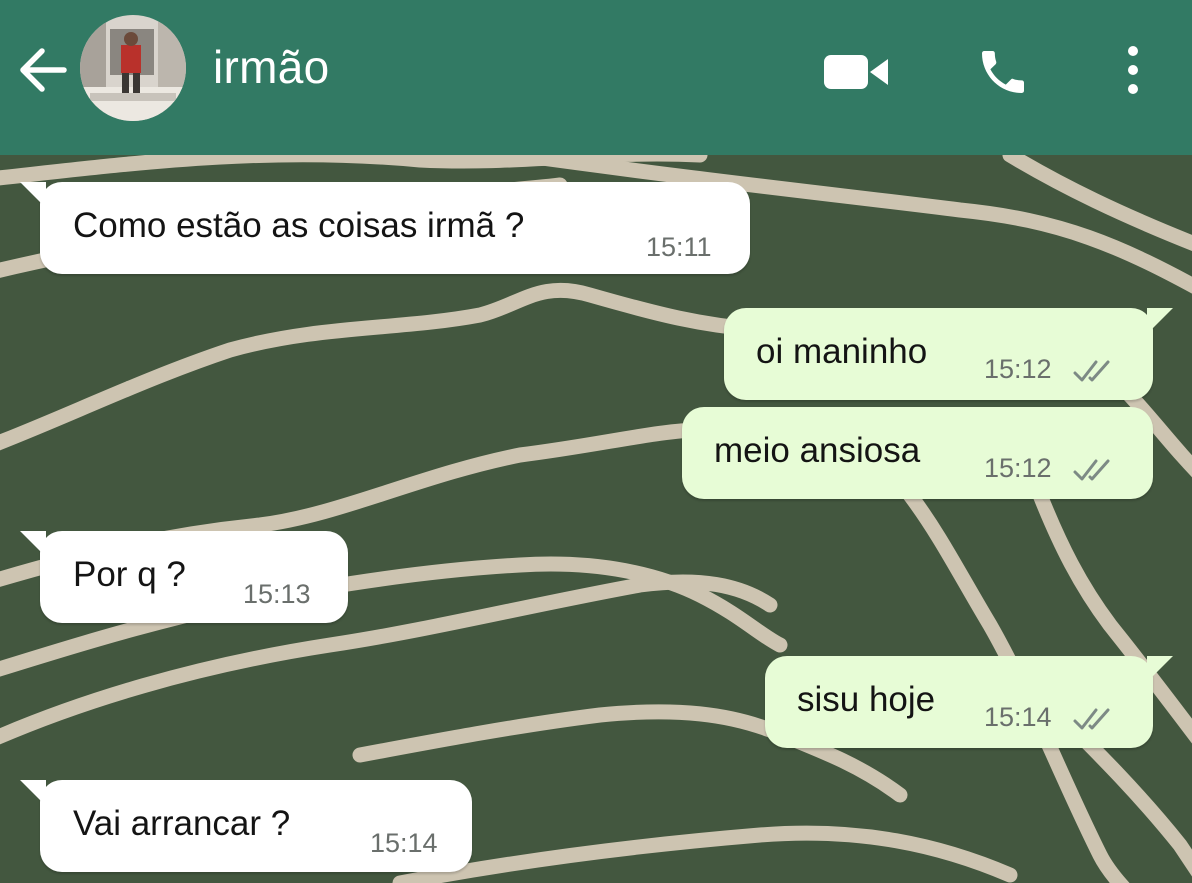 This screenshot has width=1192, height=883. What do you see at coordinates (299, 225) in the screenshot?
I see `message-text: Como estão as coisas irmã ?` at bounding box center [299, 225].